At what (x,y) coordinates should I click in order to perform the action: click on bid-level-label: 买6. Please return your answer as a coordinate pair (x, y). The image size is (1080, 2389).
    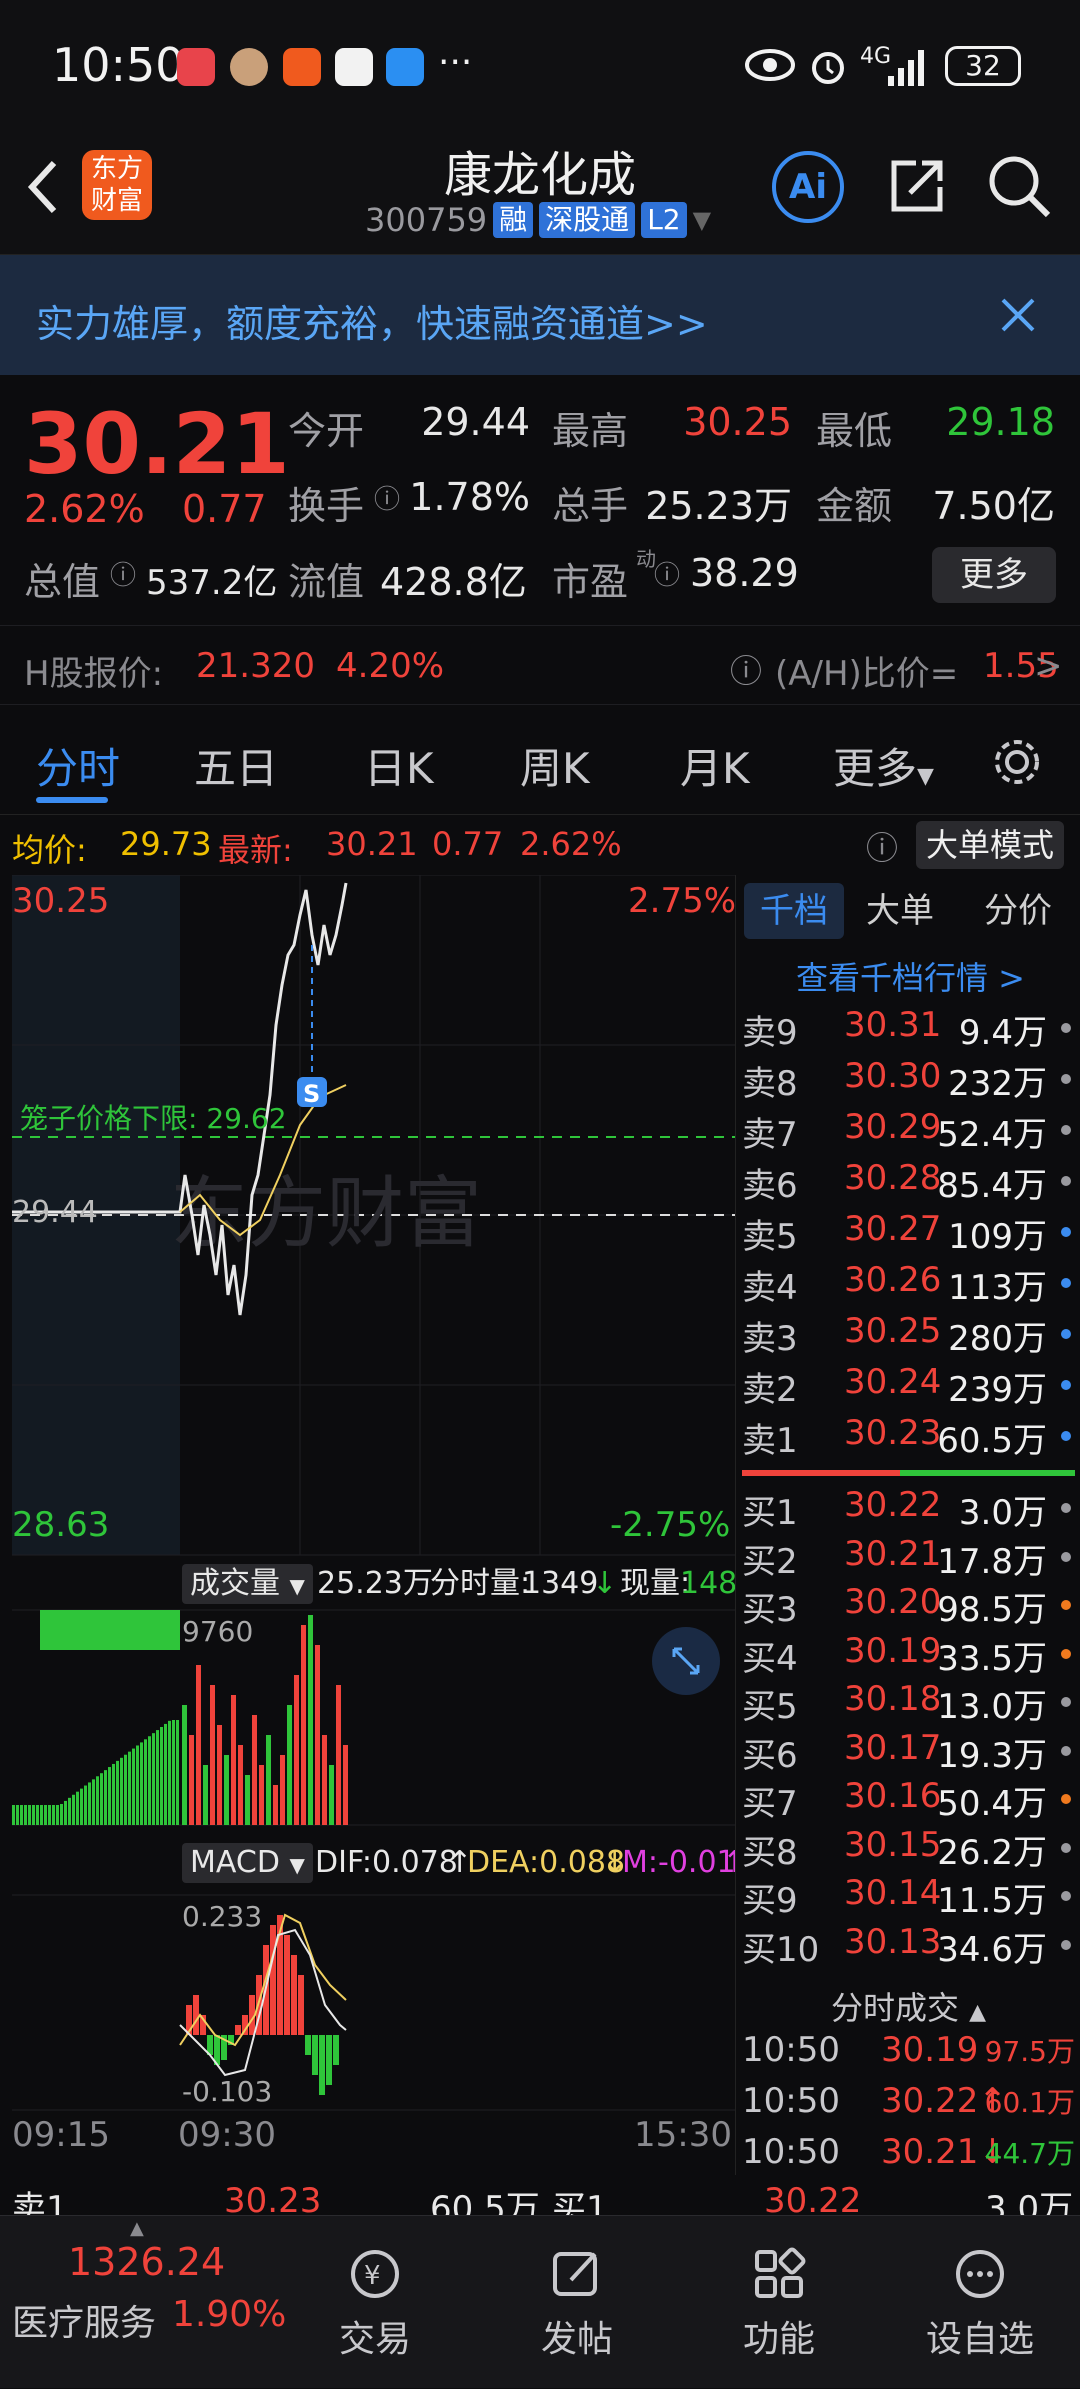
    Looking at the image, I should click on (770, 1755).